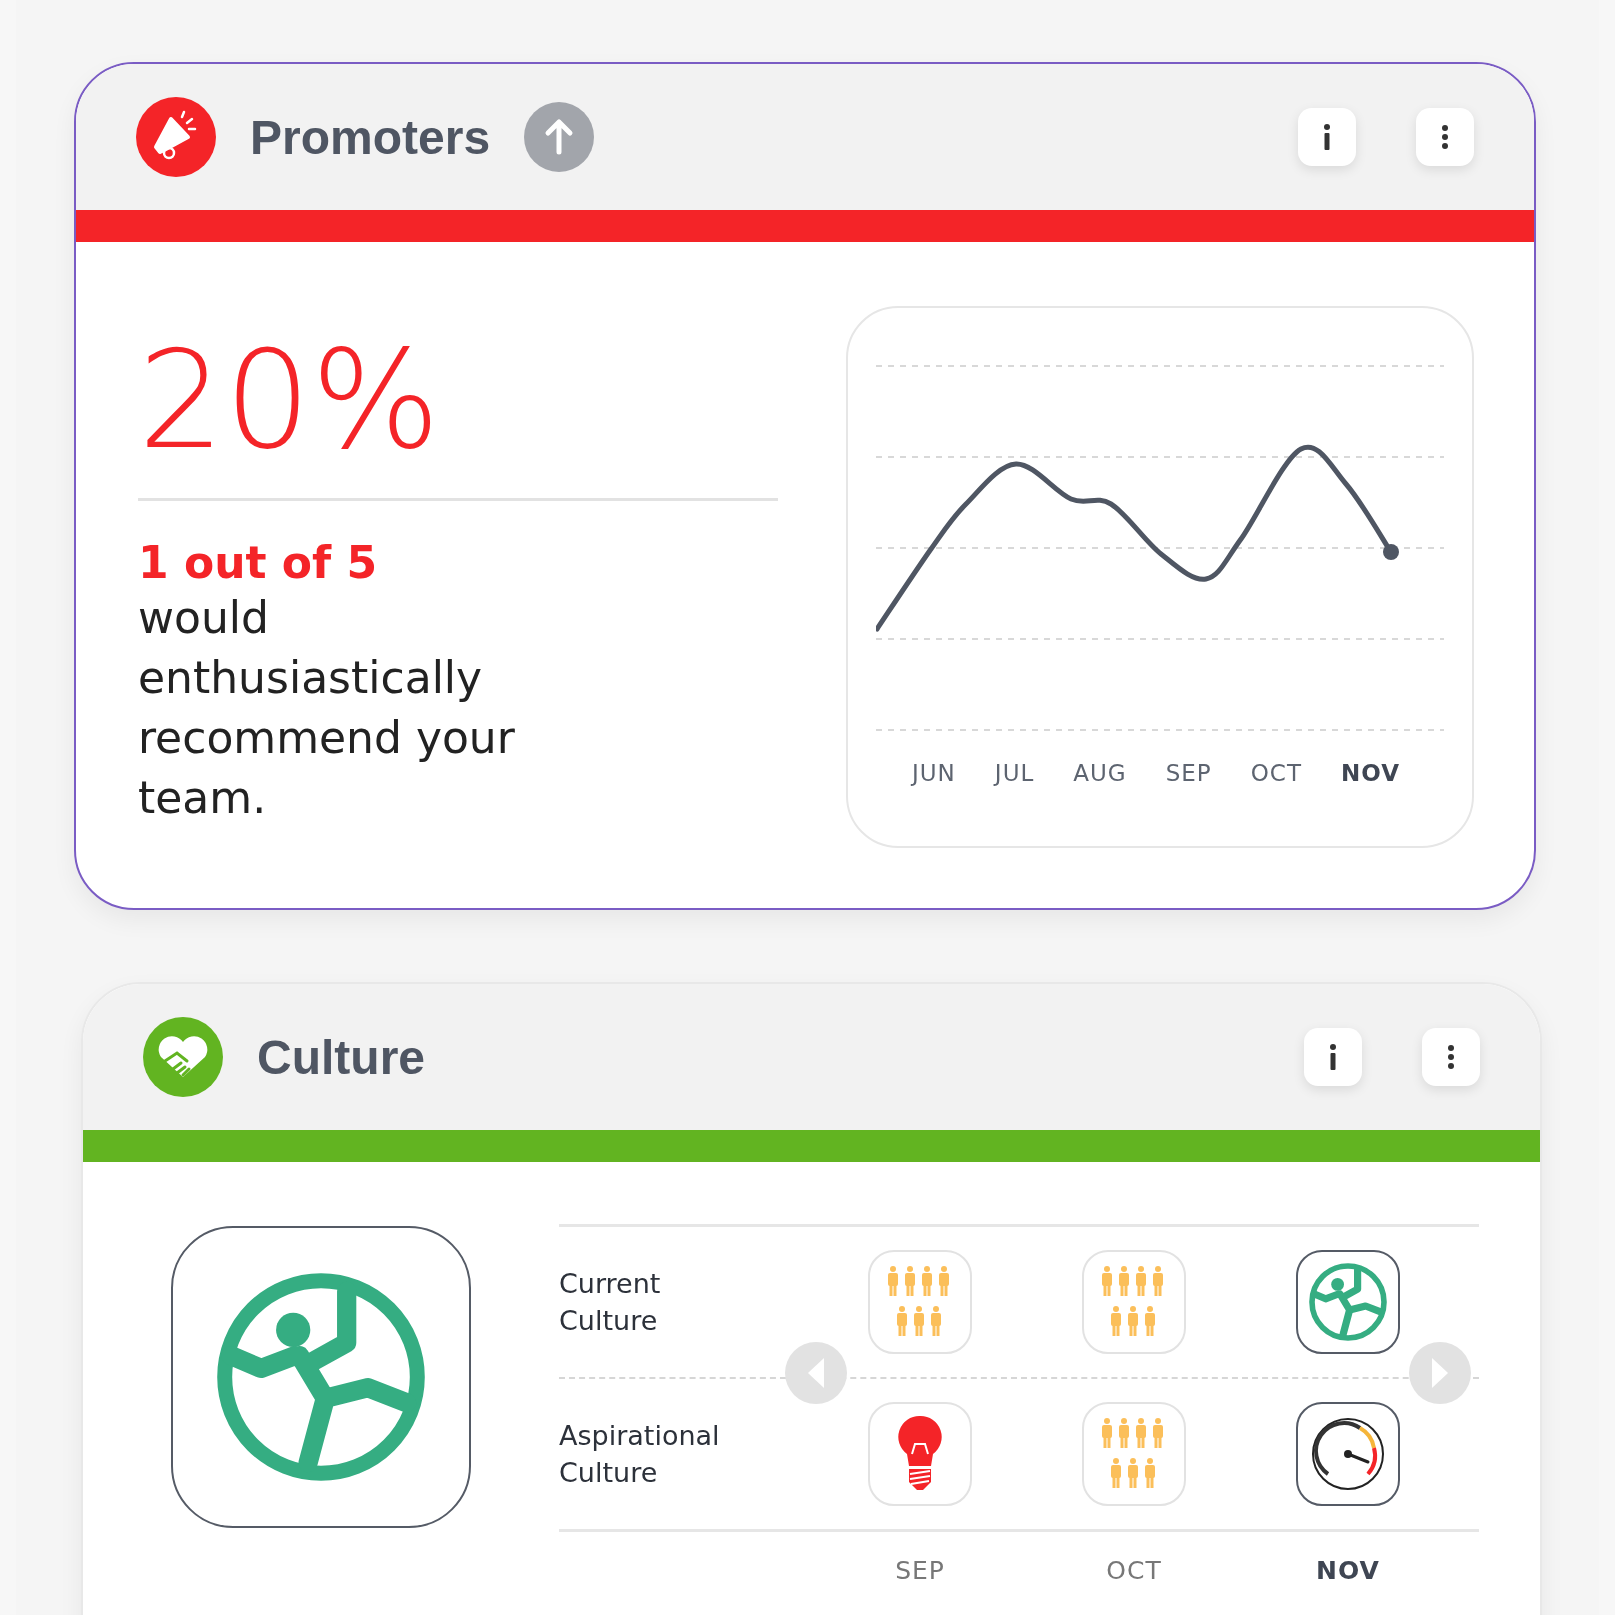 This screenshot has width=1615, height=1615. I want to click on row-label: Current Culture, so click(610, 1302).